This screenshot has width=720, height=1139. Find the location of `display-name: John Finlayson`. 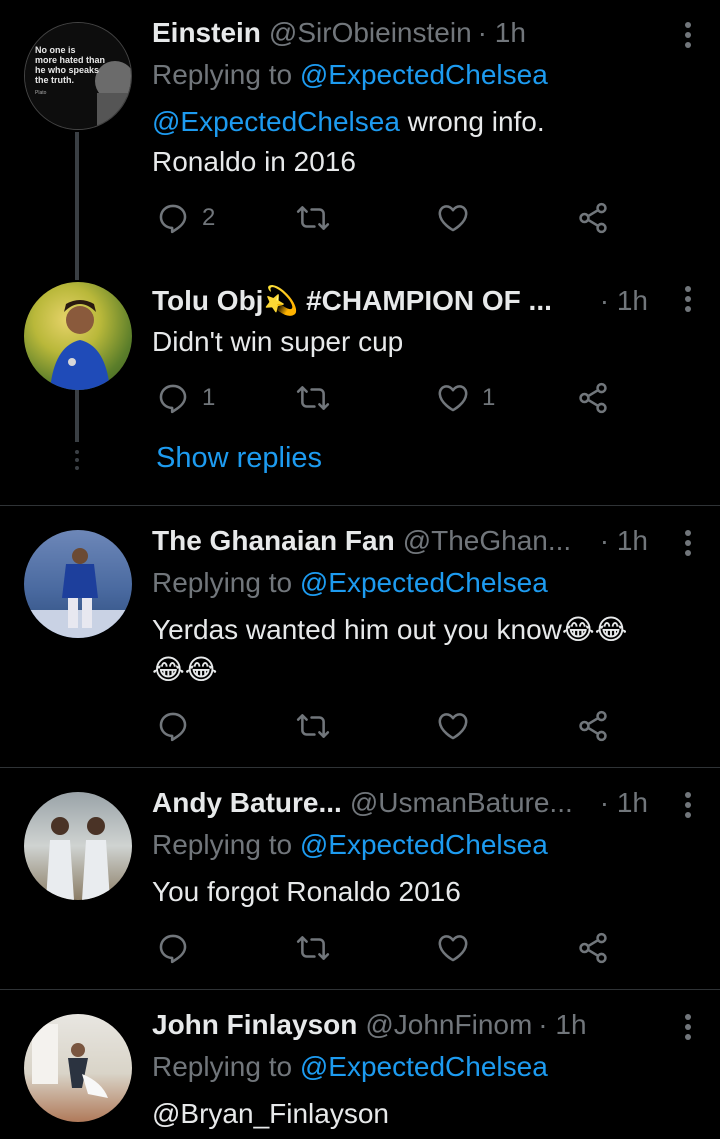

display-name: John Finlayson is located at coordinates (254, 1025).